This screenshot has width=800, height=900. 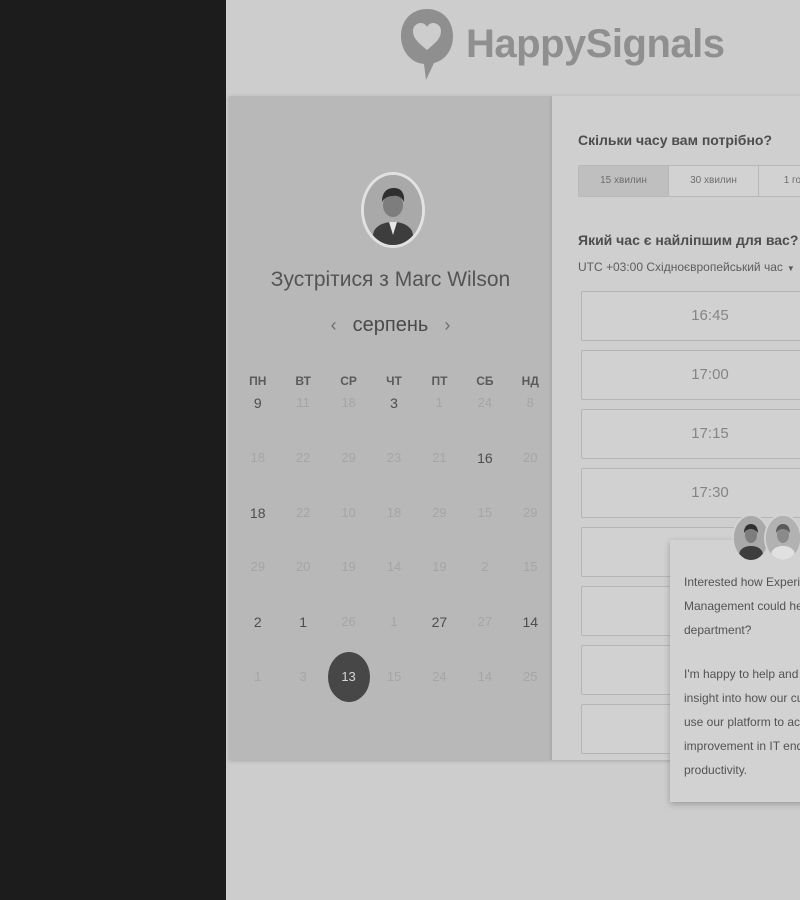 I want to click on time-slot-button: 17:30, so click(x=690, y=493).